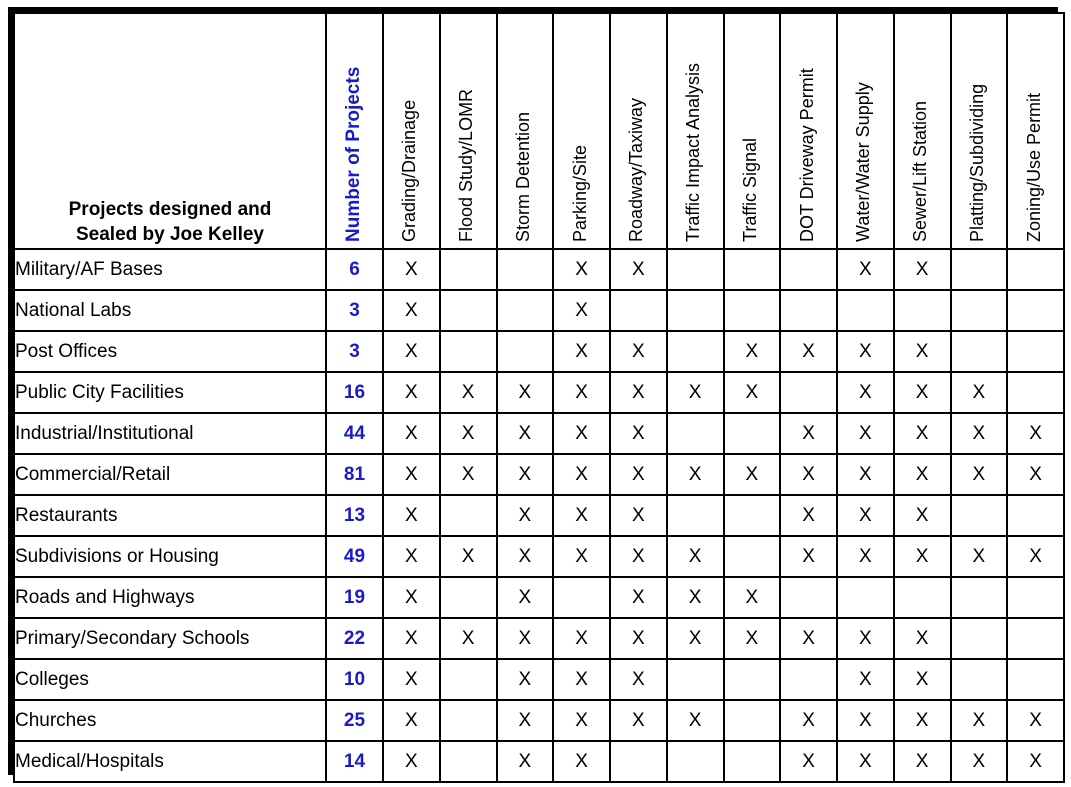 Image resolution: width=1071 pixels, height=787 pixels. I want to click on header-discipline-parking-site: Parking/Site, so click(581, 131).